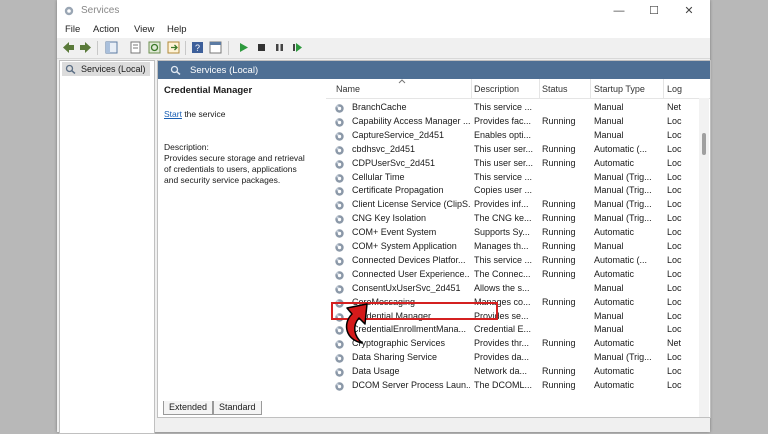  Describe the element at coordinates (555, 89) in the screenshot. I see `column-header-status: Status` at that location.